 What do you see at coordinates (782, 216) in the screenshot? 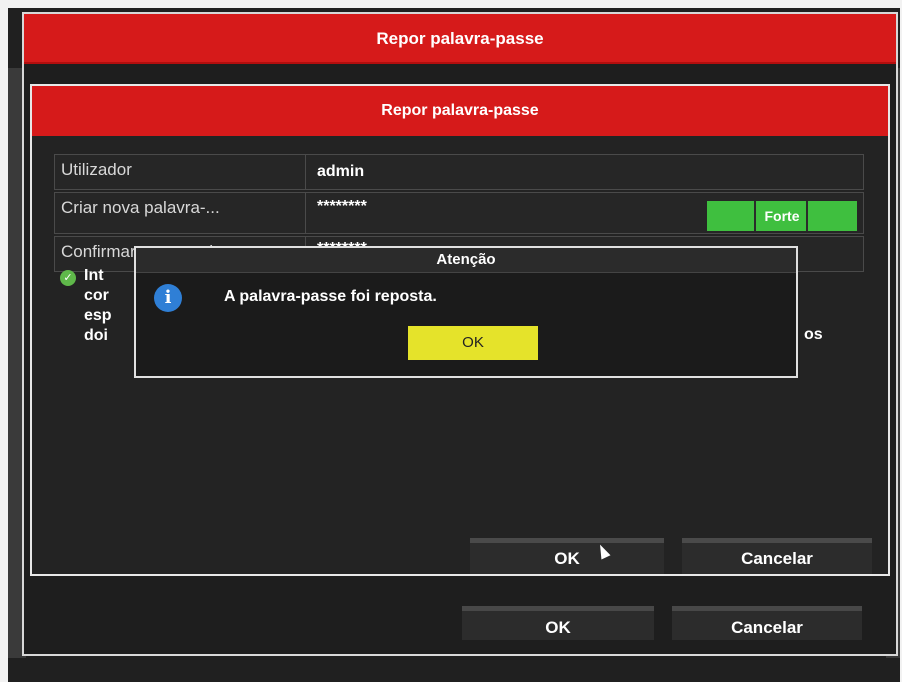
I see `password-strength-meter: Forte` at bounding box center [782, 216].